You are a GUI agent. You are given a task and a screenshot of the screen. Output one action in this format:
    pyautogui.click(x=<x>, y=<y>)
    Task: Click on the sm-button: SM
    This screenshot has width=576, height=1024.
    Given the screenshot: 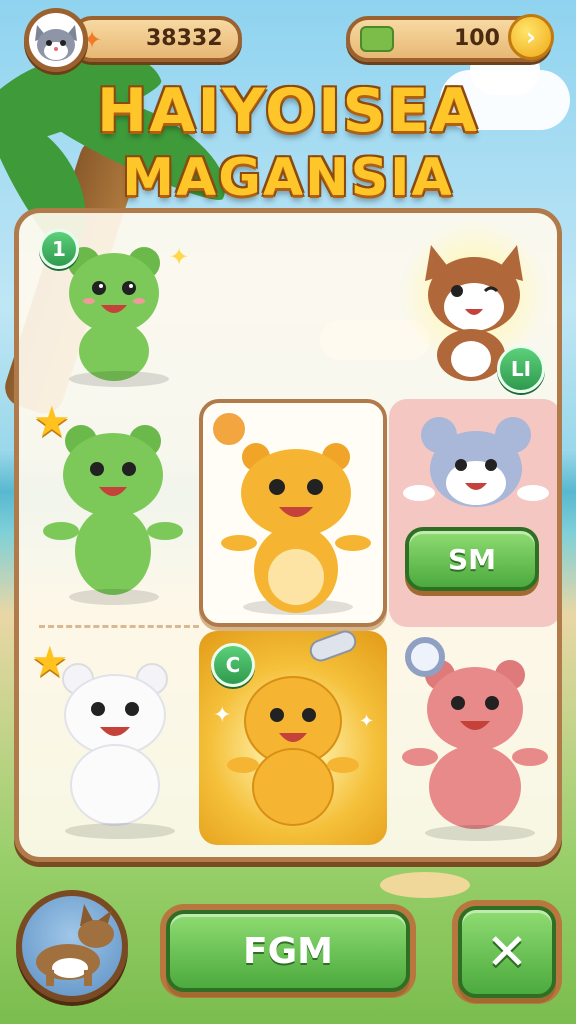 What is the action you would take?
    pyautogui.click(x=472, y=559)
    